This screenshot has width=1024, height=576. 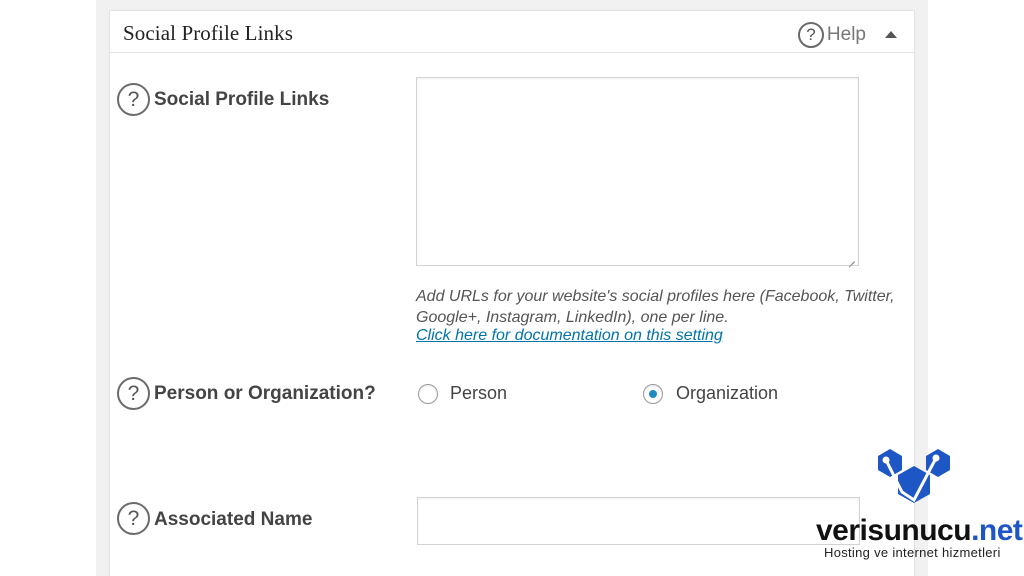 I want to click on social-links-textarea, so click(x=637, y=171).